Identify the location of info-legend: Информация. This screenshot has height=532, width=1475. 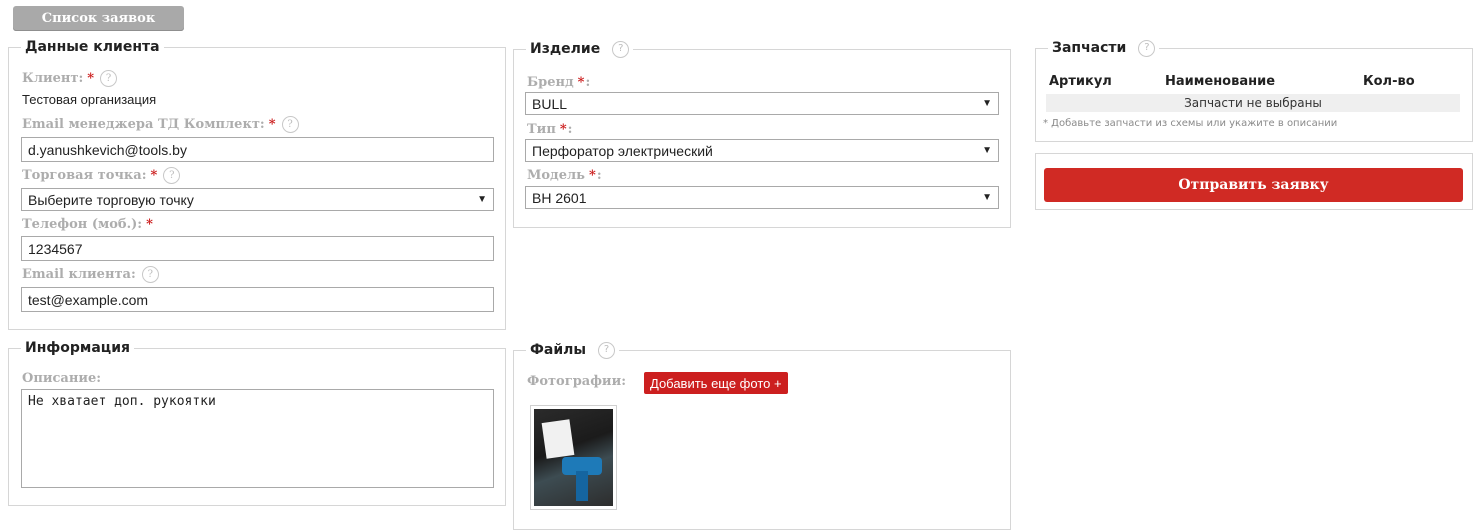
(77, 348).